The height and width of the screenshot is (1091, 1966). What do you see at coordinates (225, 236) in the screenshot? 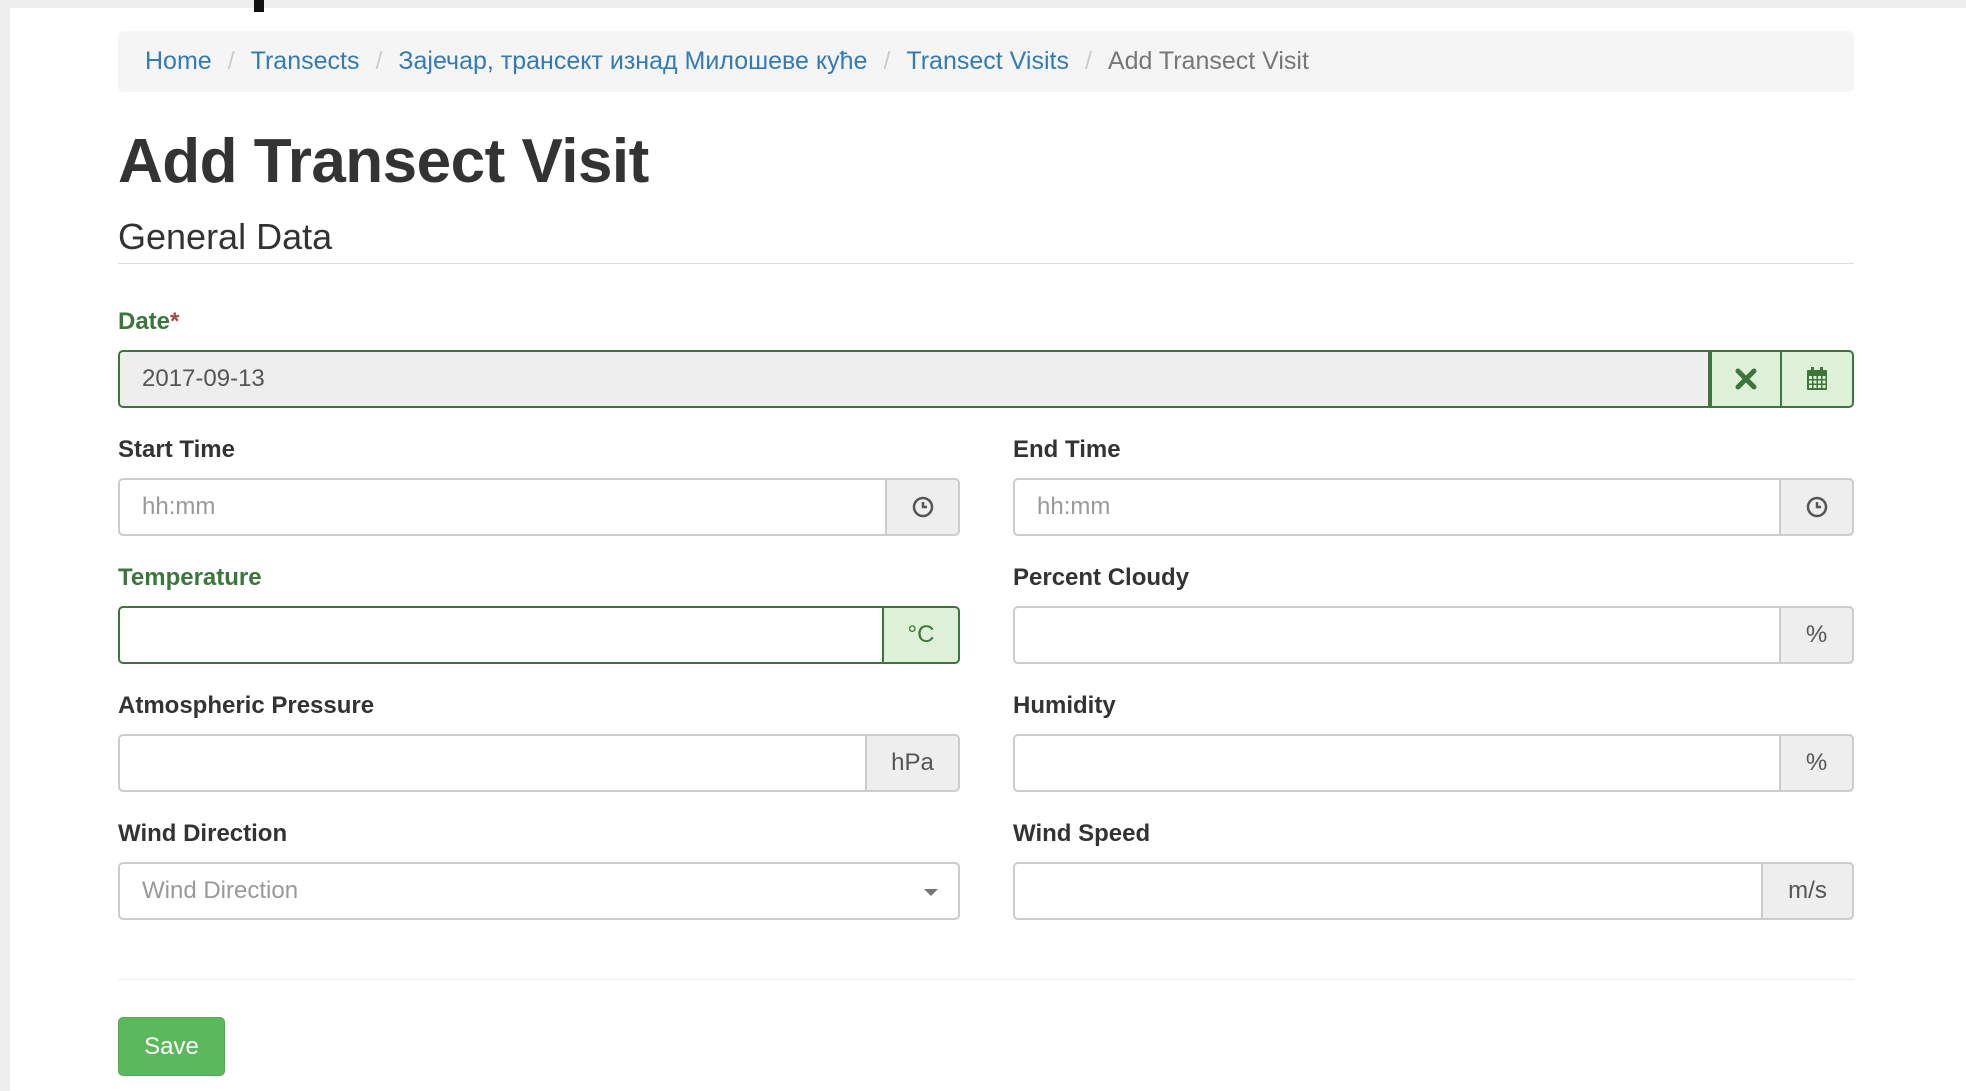
I see `section-title: General Data` at bounding box center [225, 236].